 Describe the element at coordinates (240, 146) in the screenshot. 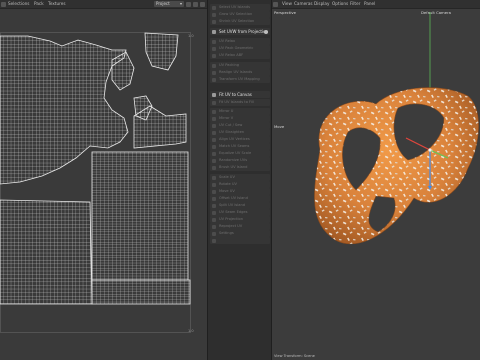

I see `tool-item: Match UV Seams` at that location.